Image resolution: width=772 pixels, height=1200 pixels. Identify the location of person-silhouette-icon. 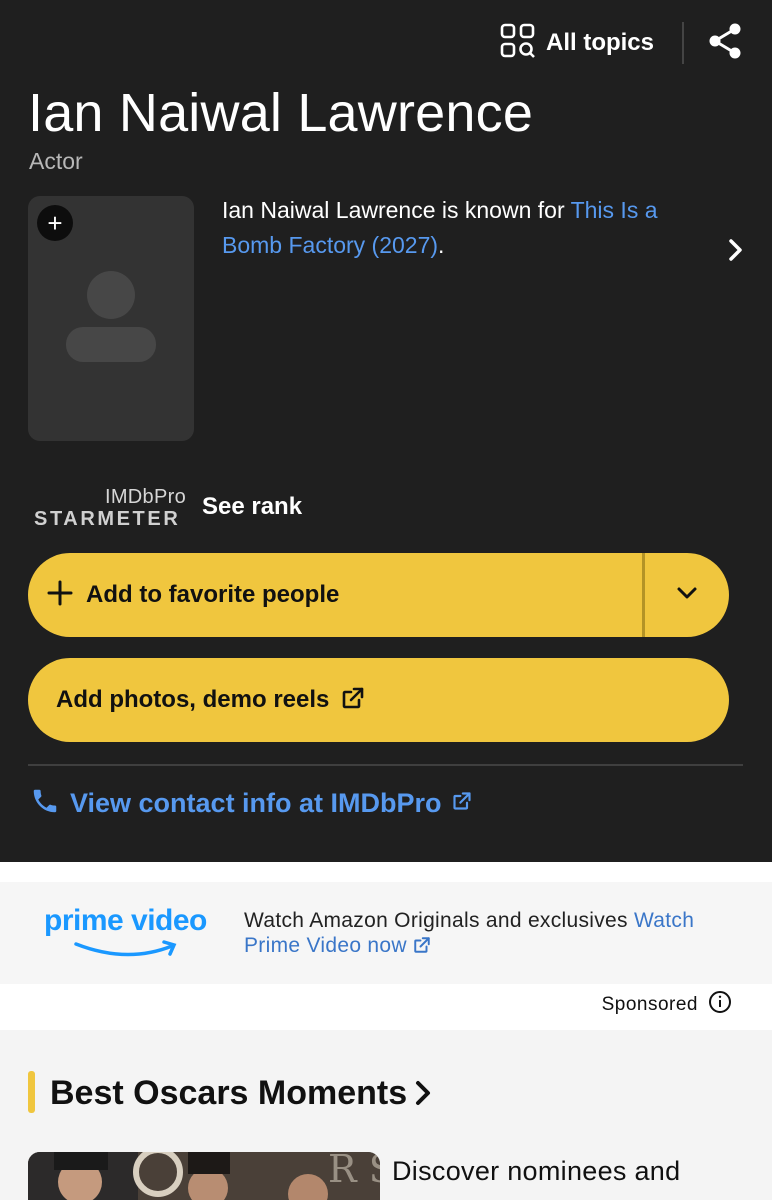
(111, 316).